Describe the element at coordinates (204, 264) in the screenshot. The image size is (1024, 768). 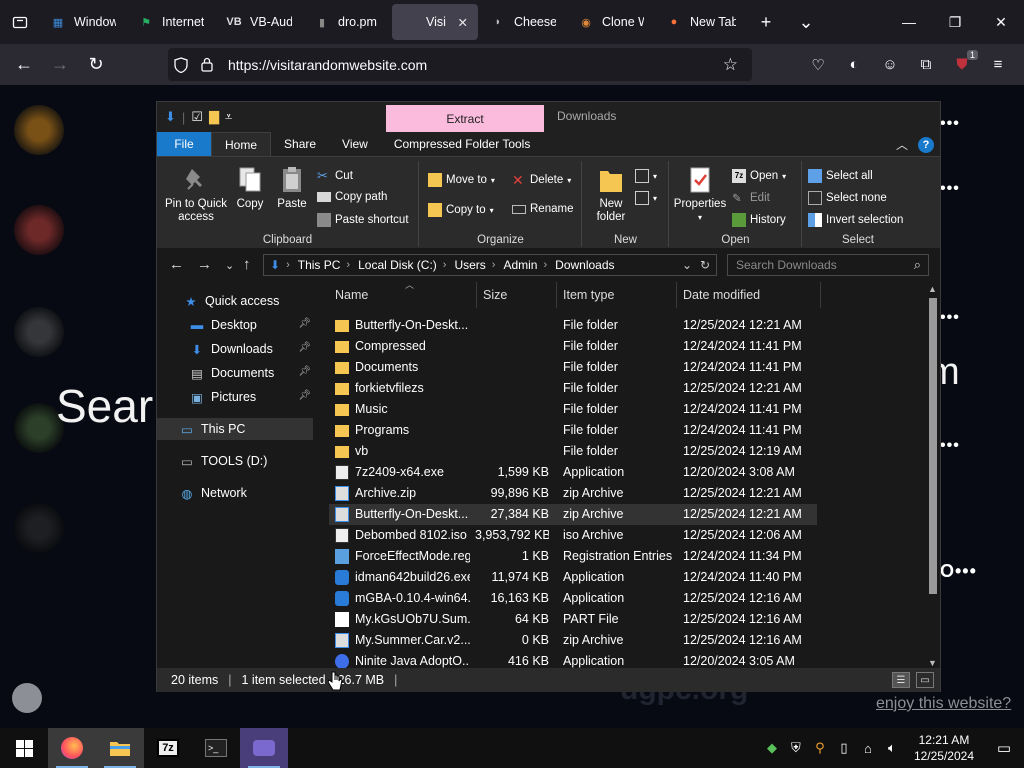
I see `forward-nav-icon: →` at that location.